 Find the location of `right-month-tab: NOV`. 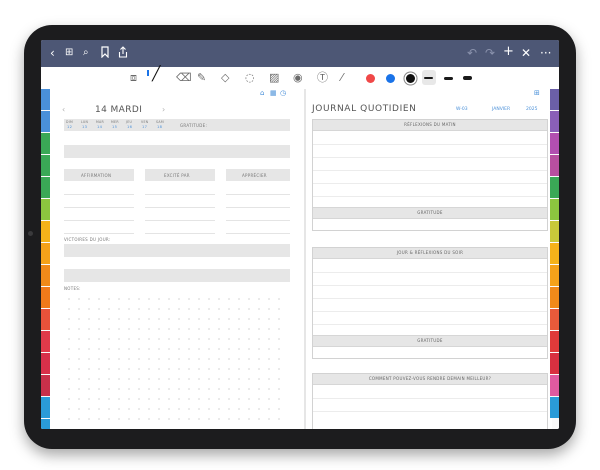

right-month-tab: NOV is located at coordinates (554, 363).